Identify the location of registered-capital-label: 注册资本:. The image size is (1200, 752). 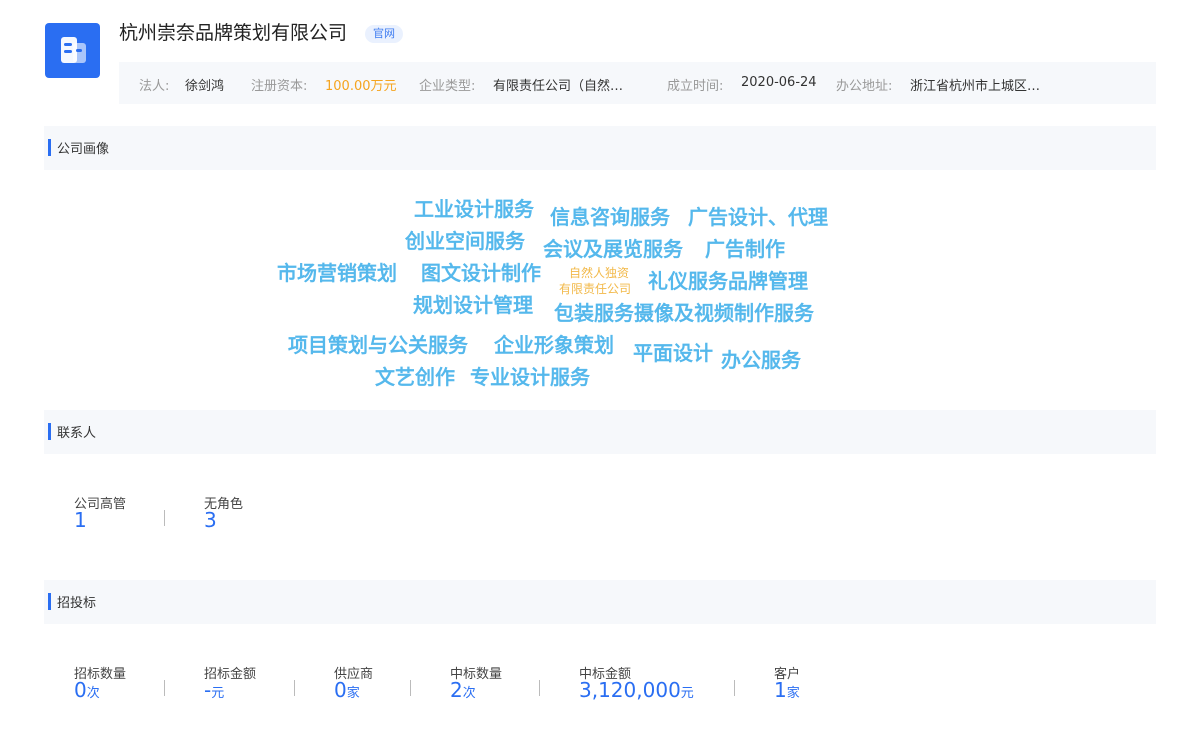
(279, 86).